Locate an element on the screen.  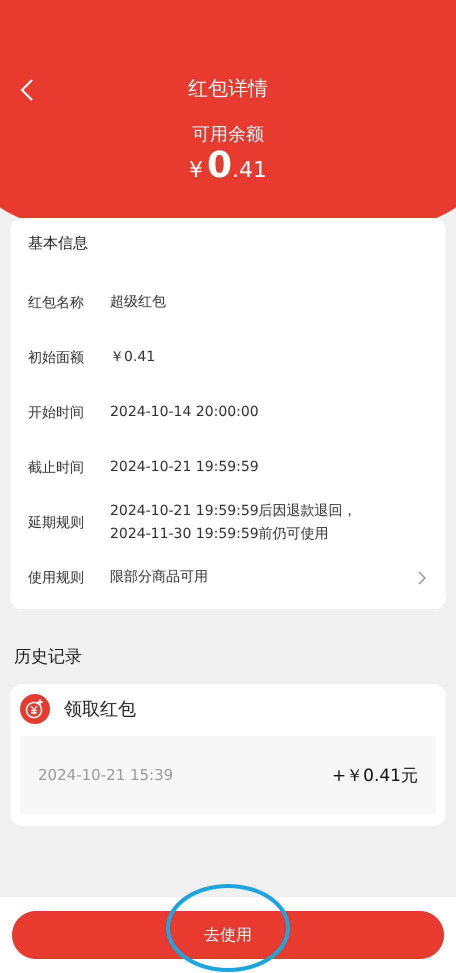
field-value: 2024-10-21 19:59:59 is located at coordinates (185, 468).